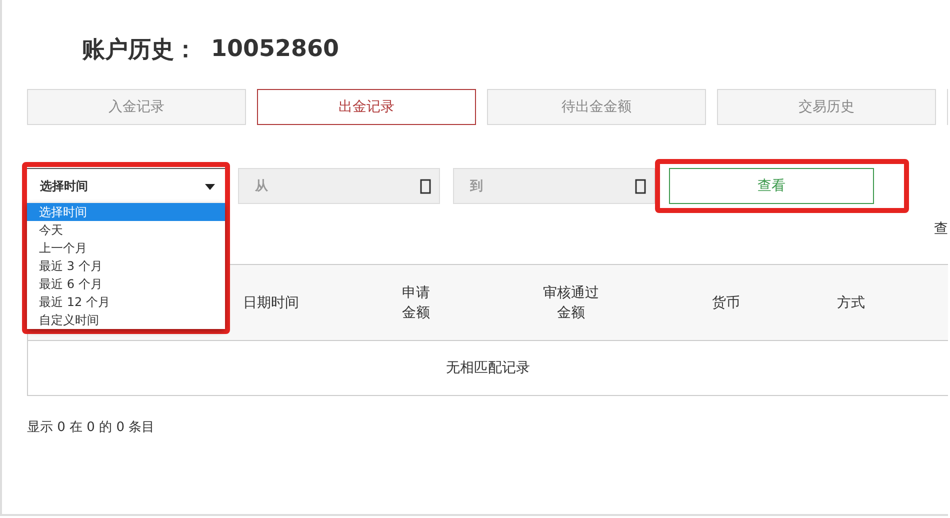 This screenshot has width=950, height=518. Describe the element at coordinates (941, 229) in the screenshot. I see `label-text: 查` at that location.